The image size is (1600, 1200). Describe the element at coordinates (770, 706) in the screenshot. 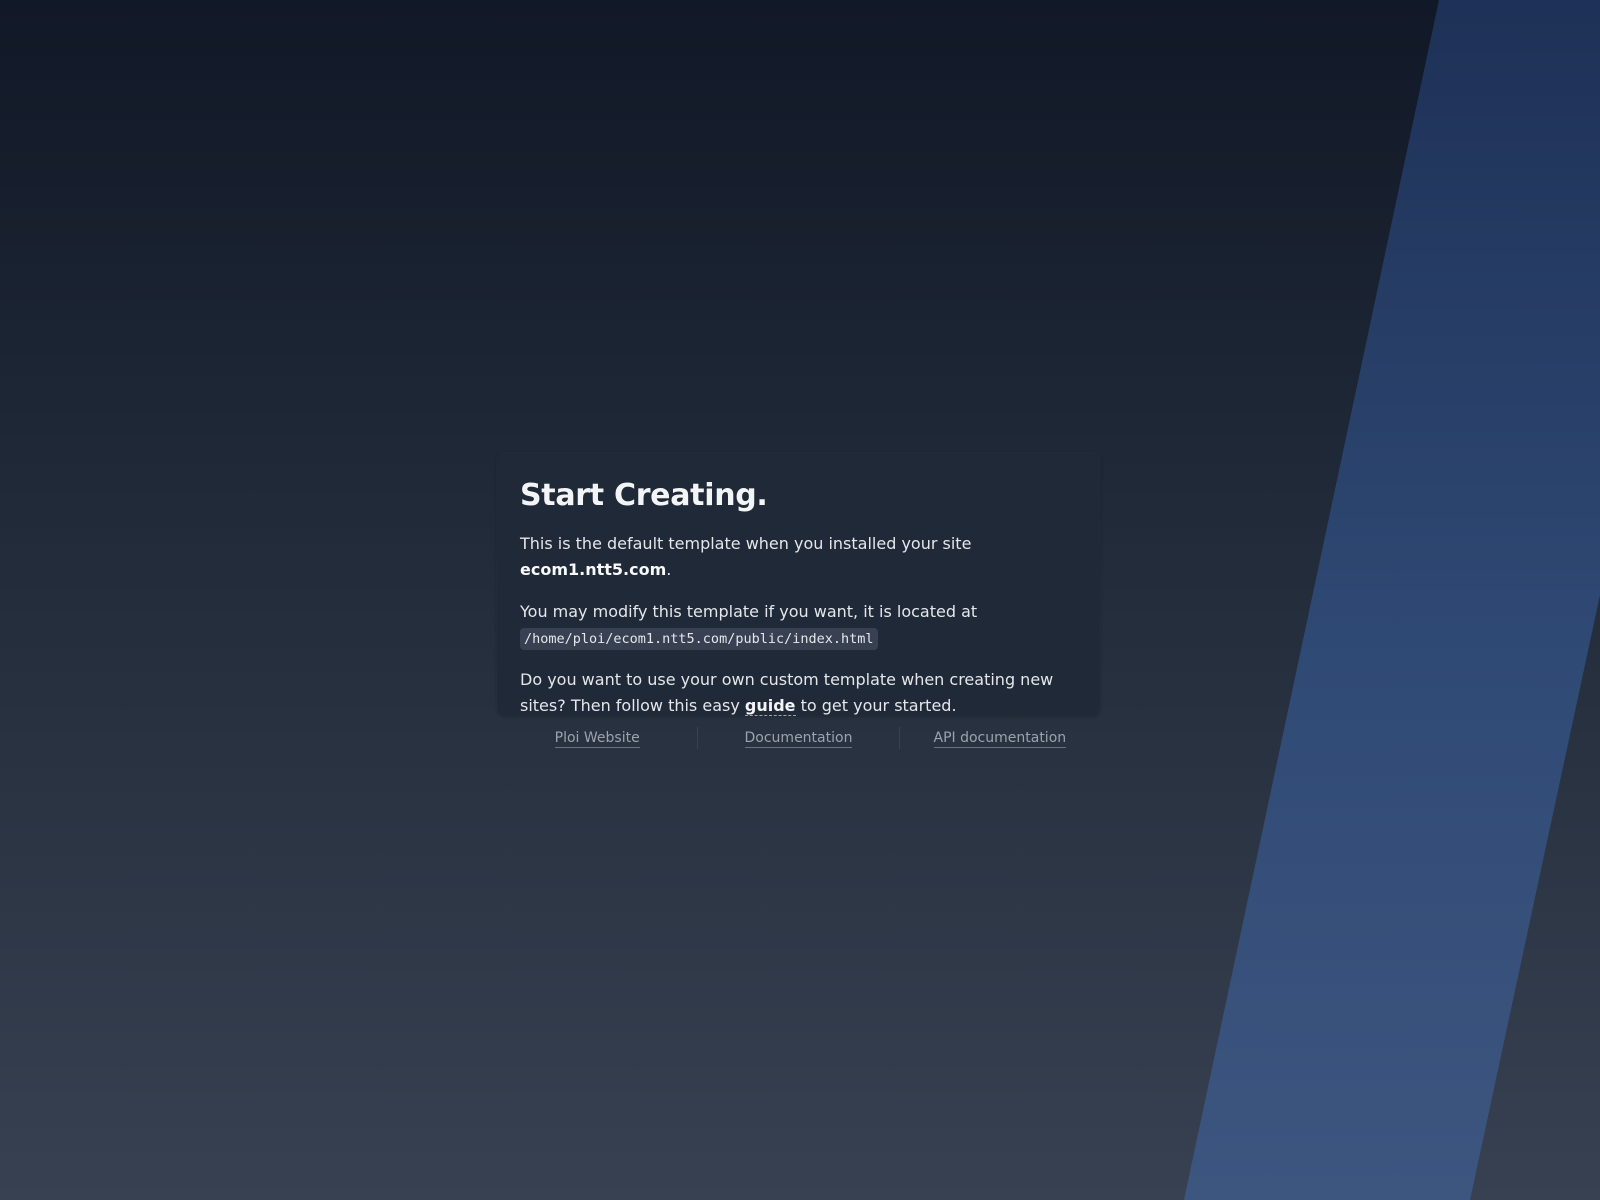

I see `guide-link: guide` at that location.